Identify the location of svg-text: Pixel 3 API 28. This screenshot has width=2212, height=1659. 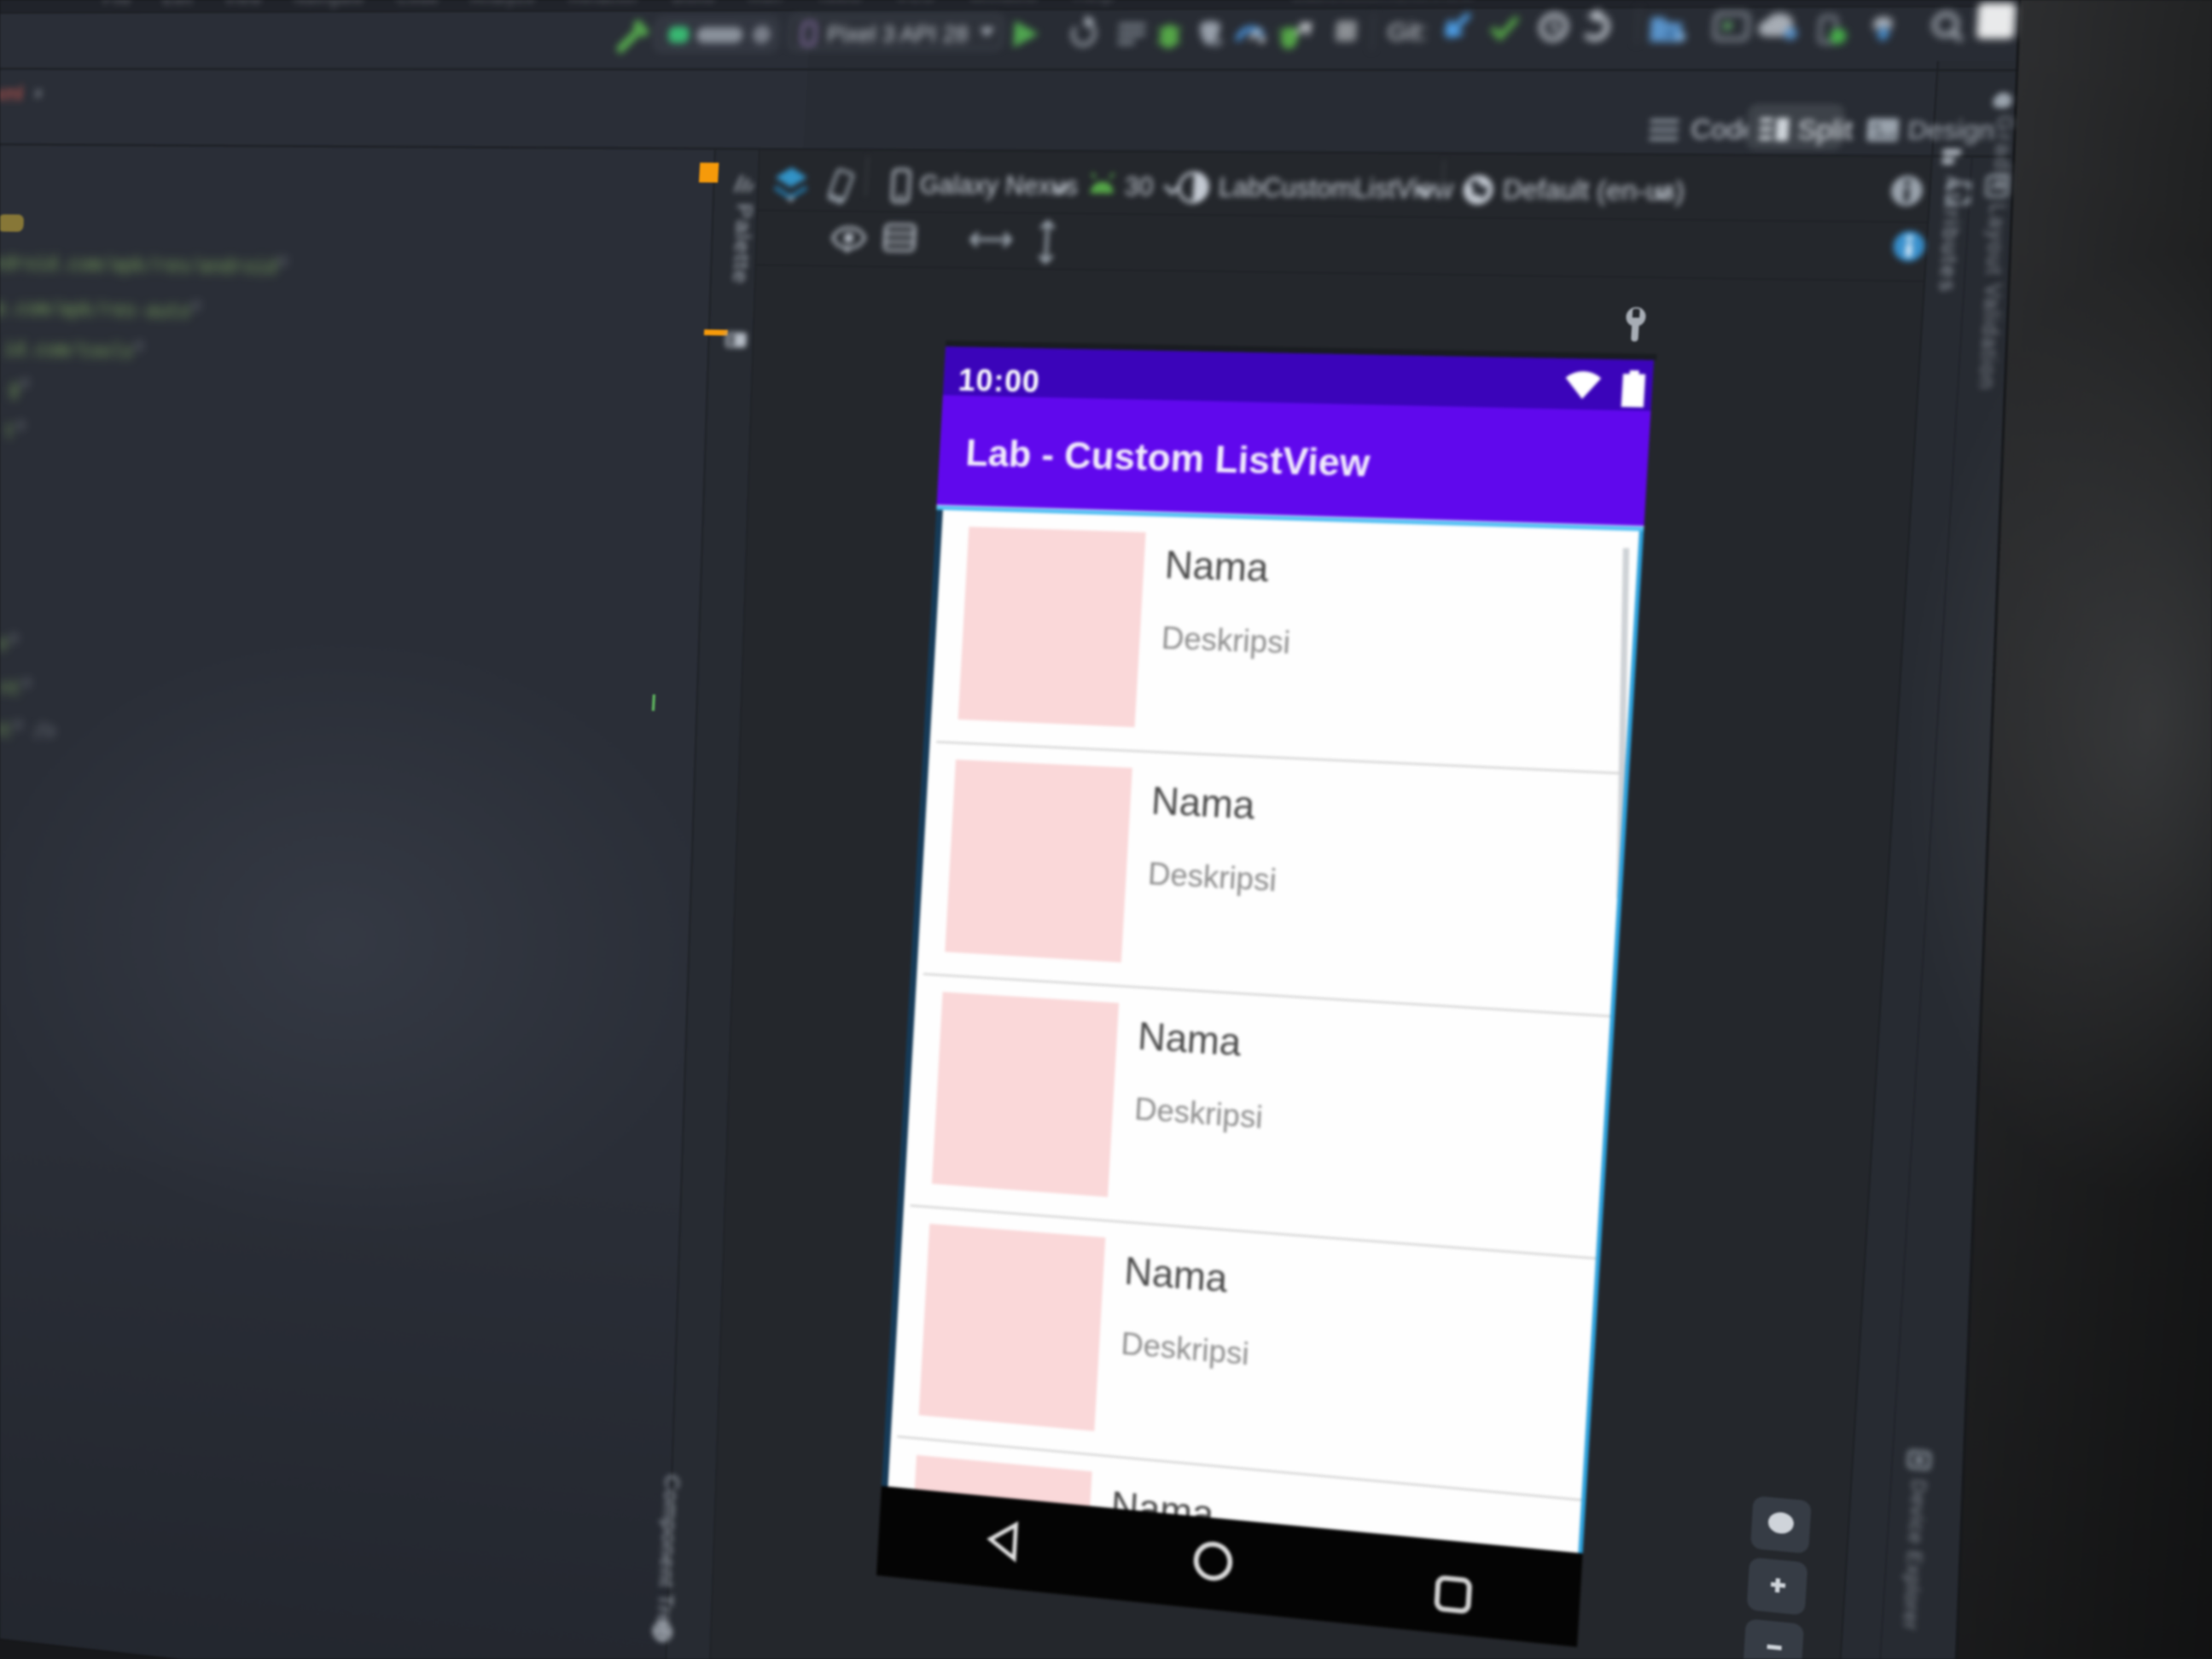
(897, 35).